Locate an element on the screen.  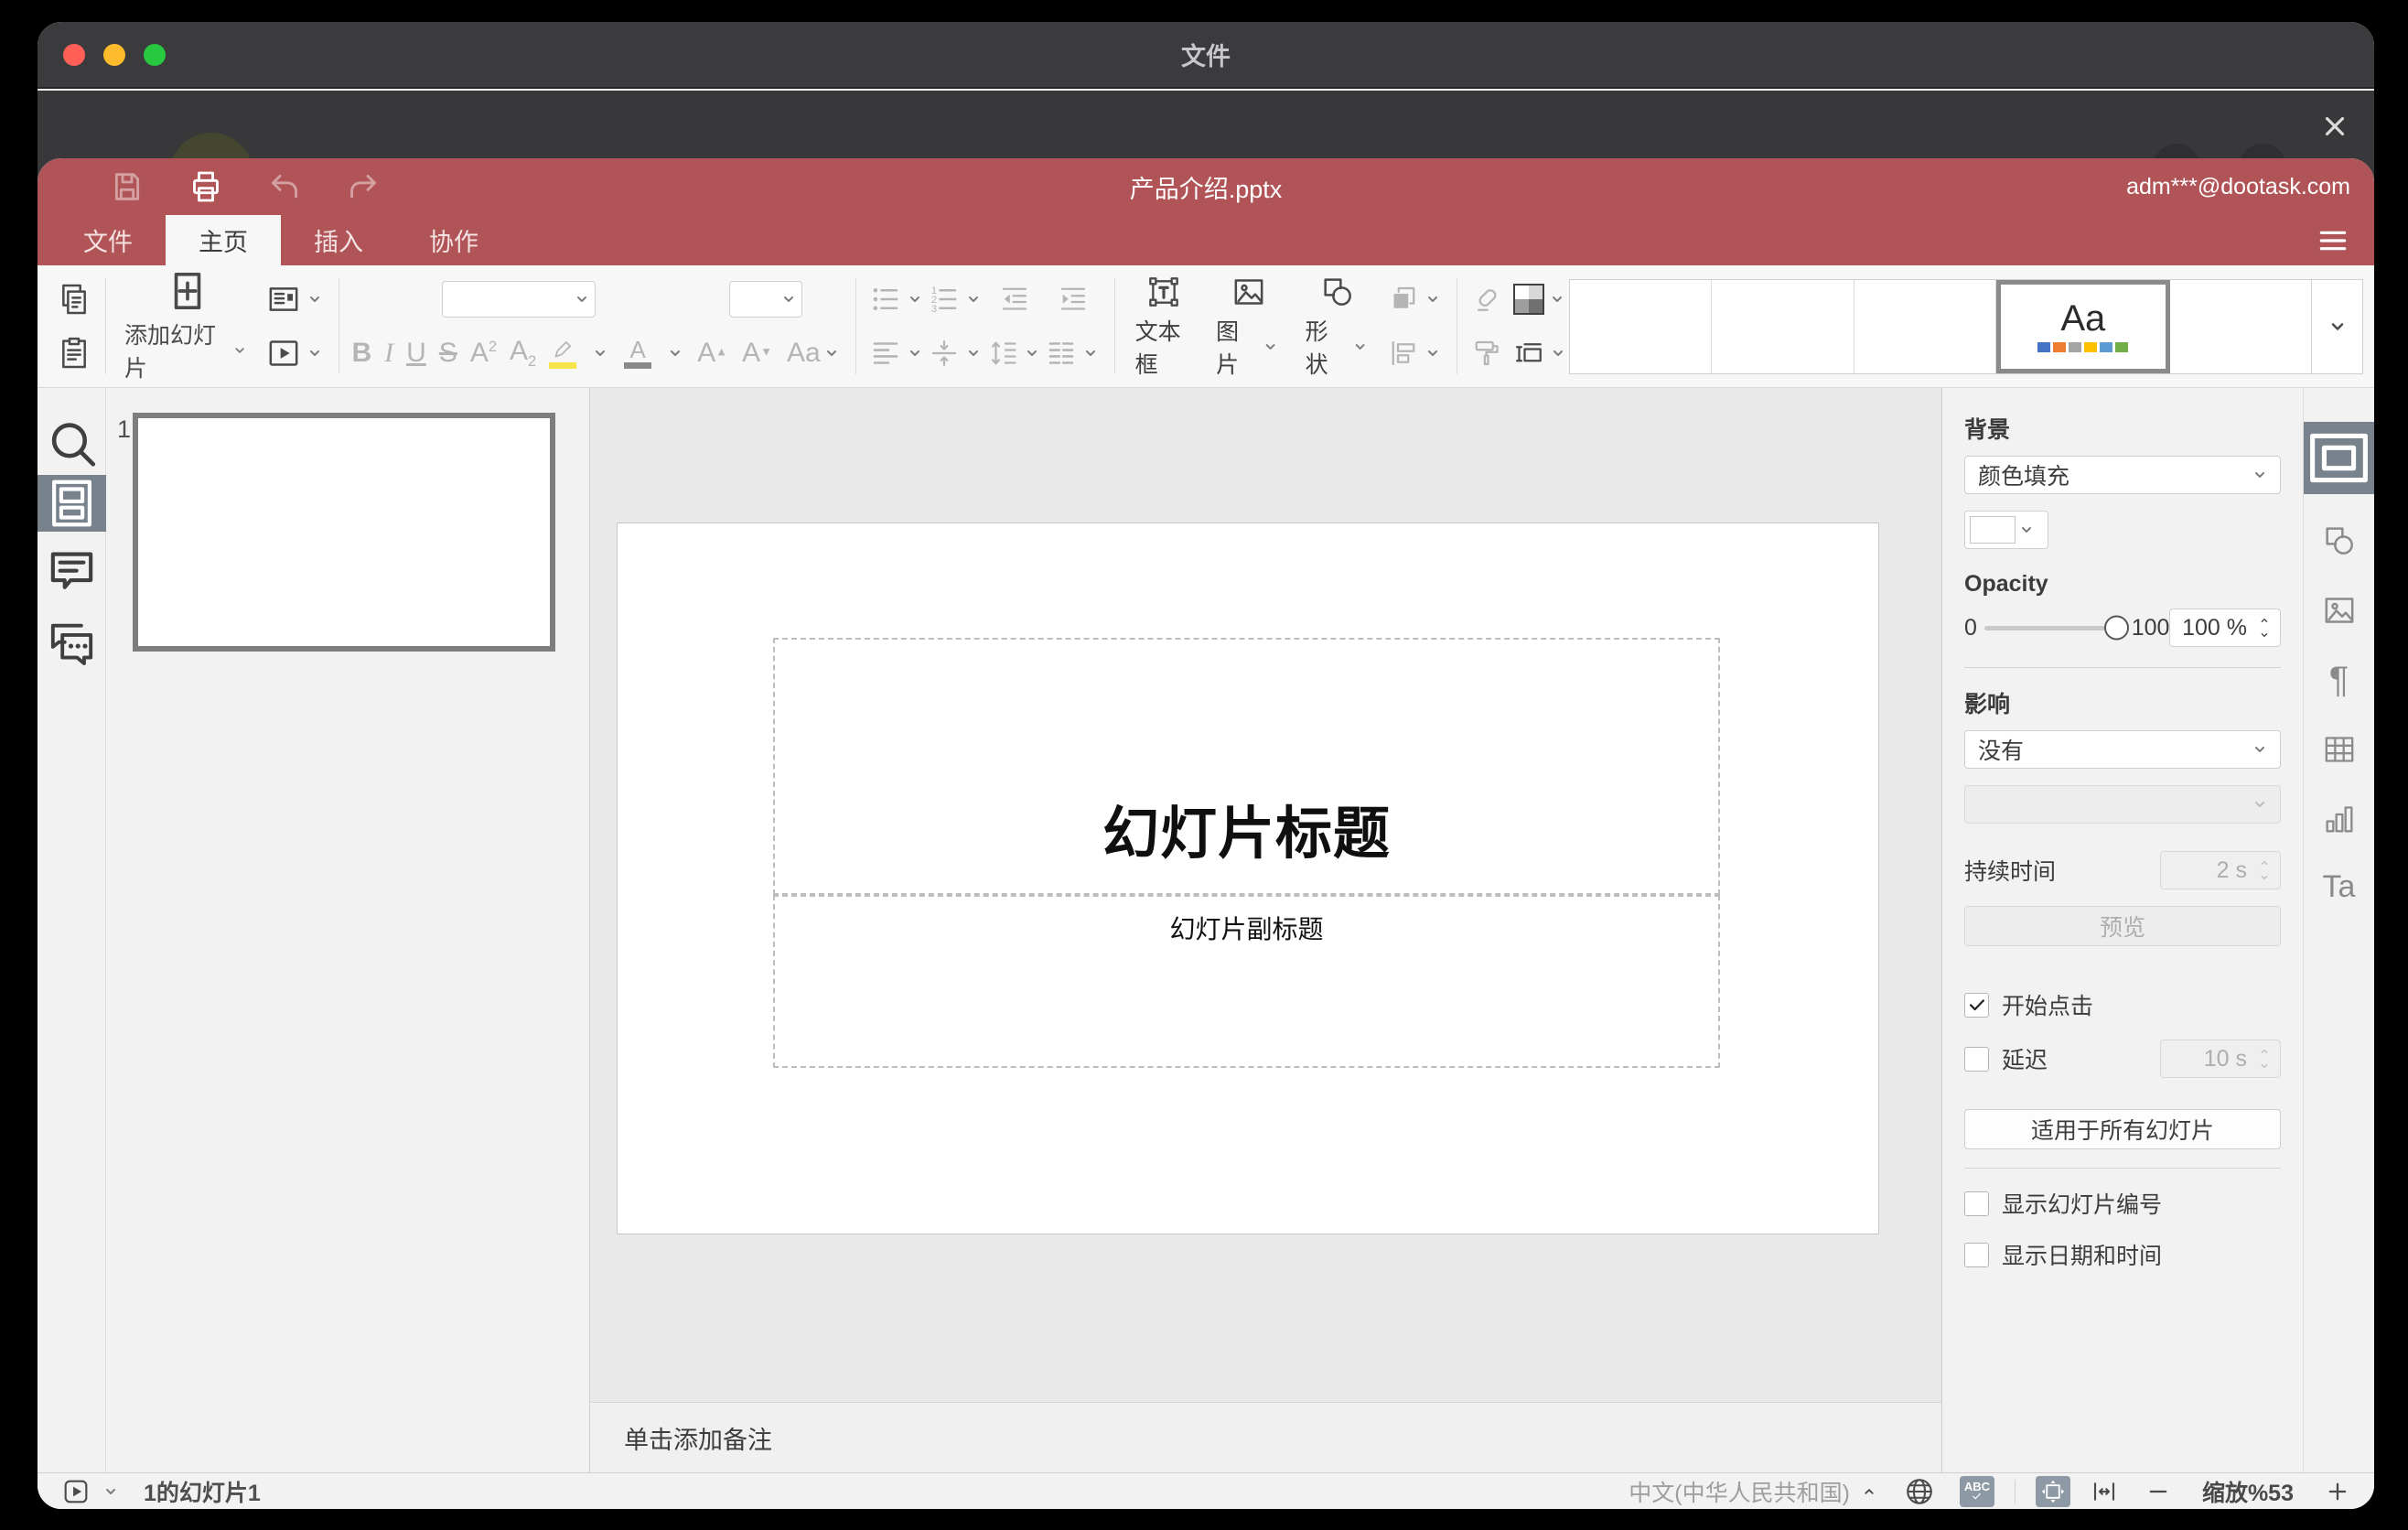
color-scheme-button is located at coordinates (1540, 300).